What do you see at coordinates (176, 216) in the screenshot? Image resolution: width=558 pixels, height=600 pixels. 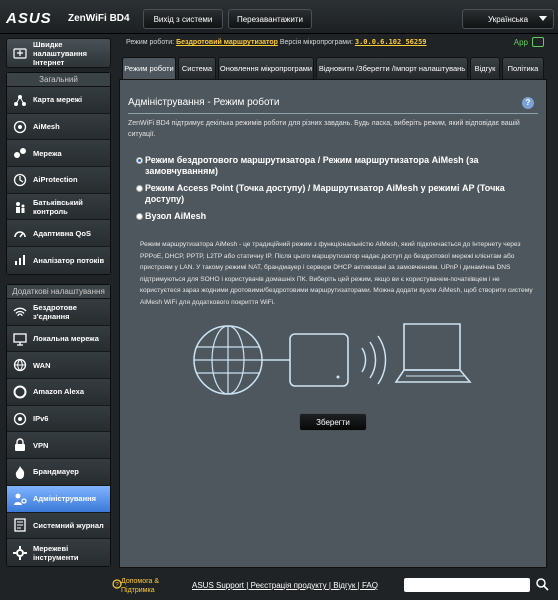 I see `radio-label: Вузол AiMesh` at bounding box center [176, 216].